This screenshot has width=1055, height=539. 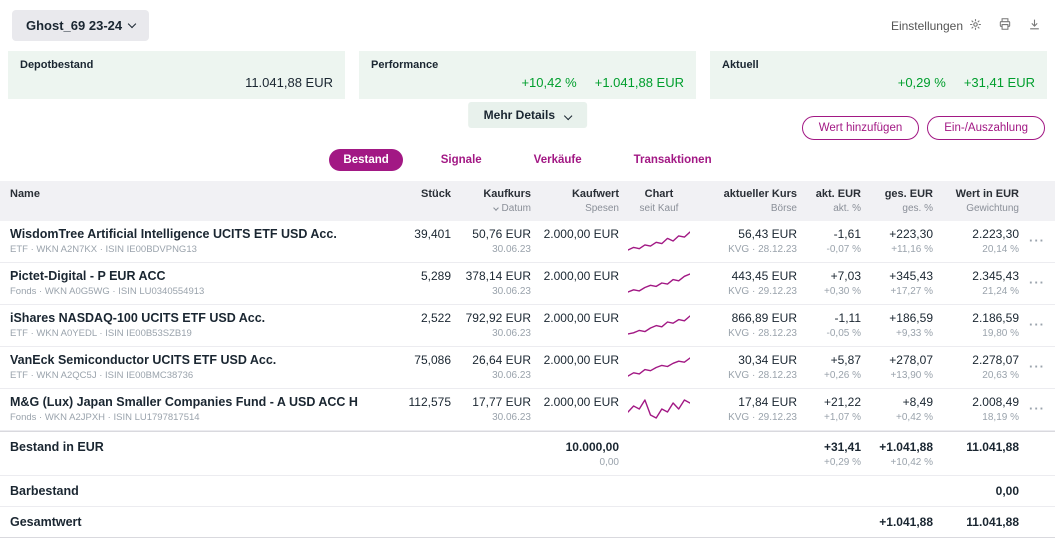 What do you see at coordinates (103, 249) in the screenshot?
I see `asset-meta: ETF · WKN A2N7KX · ISIN IE00BDVPNG13` at bounding box center [103, 249].